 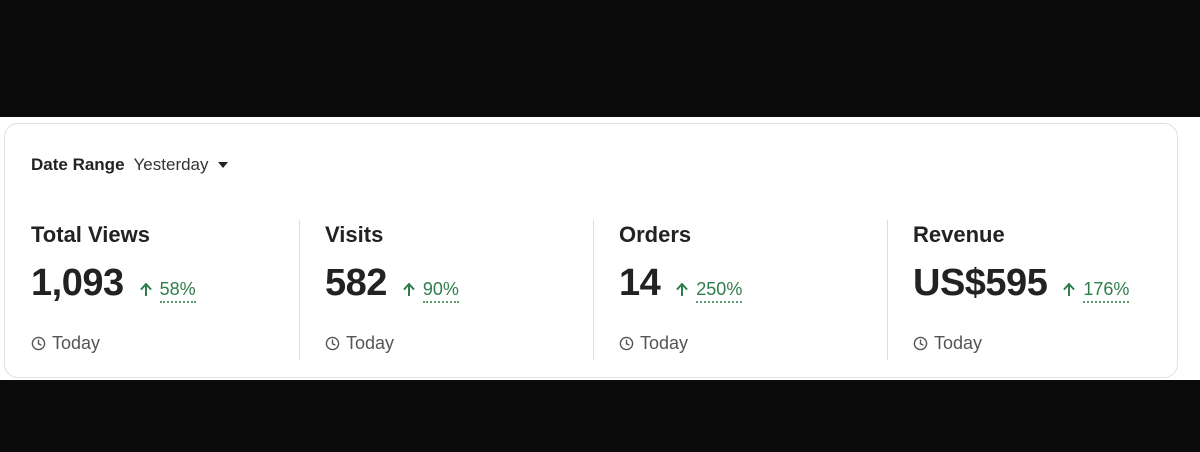 I want to click on metric-value-row: US$595 176%, so click(x=1021, y=283).